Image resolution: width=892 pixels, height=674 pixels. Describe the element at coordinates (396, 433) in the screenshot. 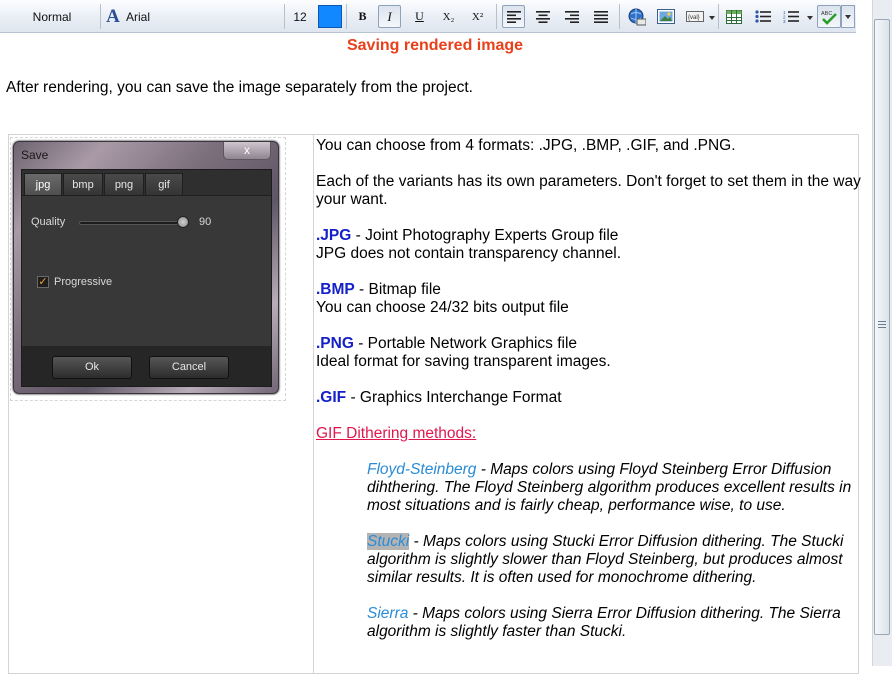

I see `dithering-heading-link: GIF Dithering methods:` at that location.